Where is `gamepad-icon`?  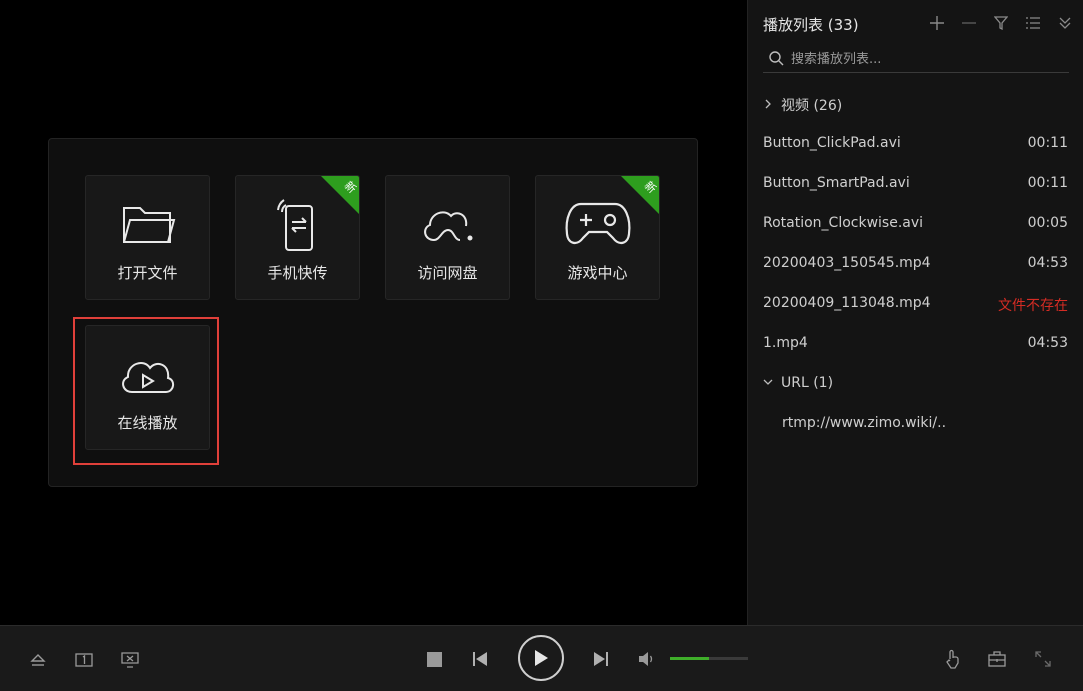 gamepad-icon is located at coordinates (597, 224).